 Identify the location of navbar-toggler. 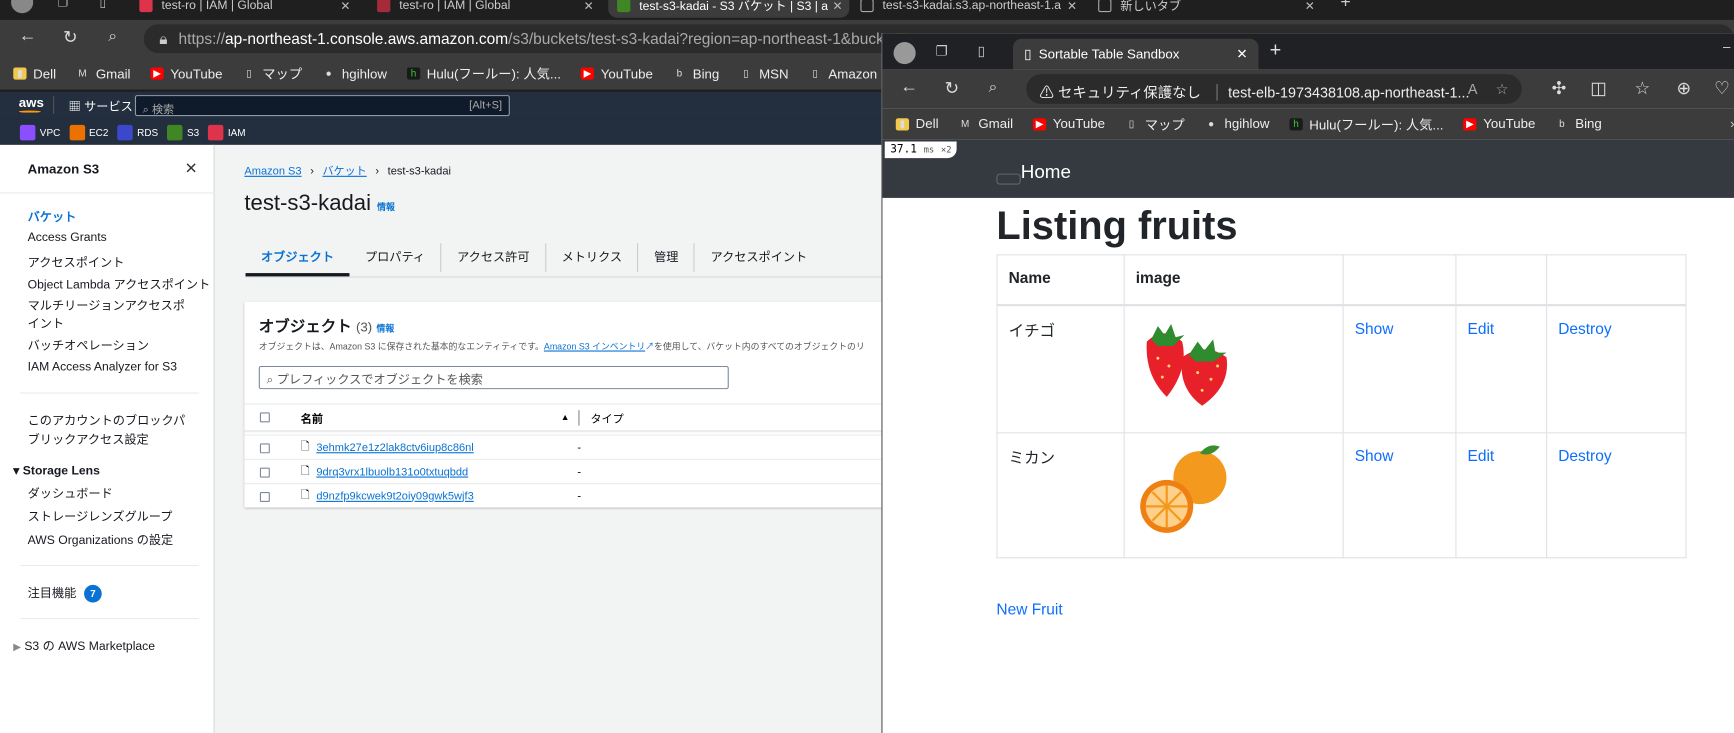
(1008, 179).